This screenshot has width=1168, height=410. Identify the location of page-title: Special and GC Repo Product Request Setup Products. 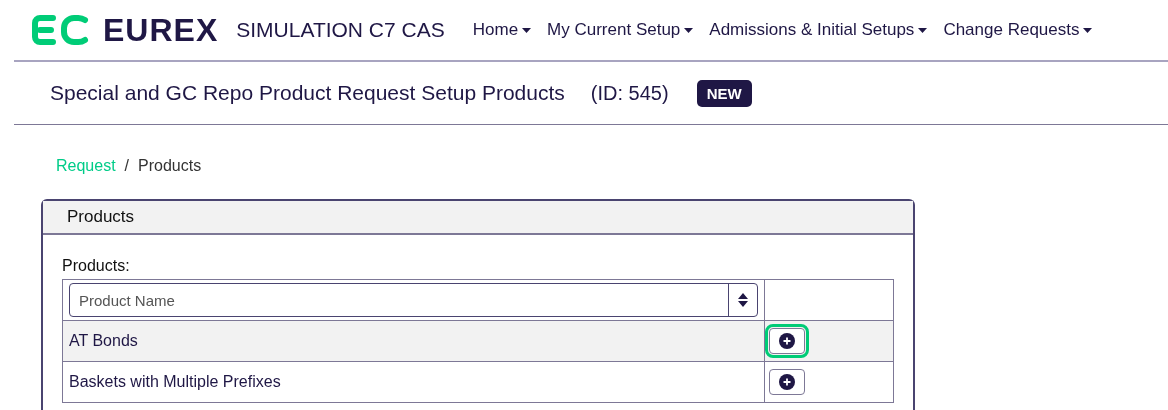
(307, 93).